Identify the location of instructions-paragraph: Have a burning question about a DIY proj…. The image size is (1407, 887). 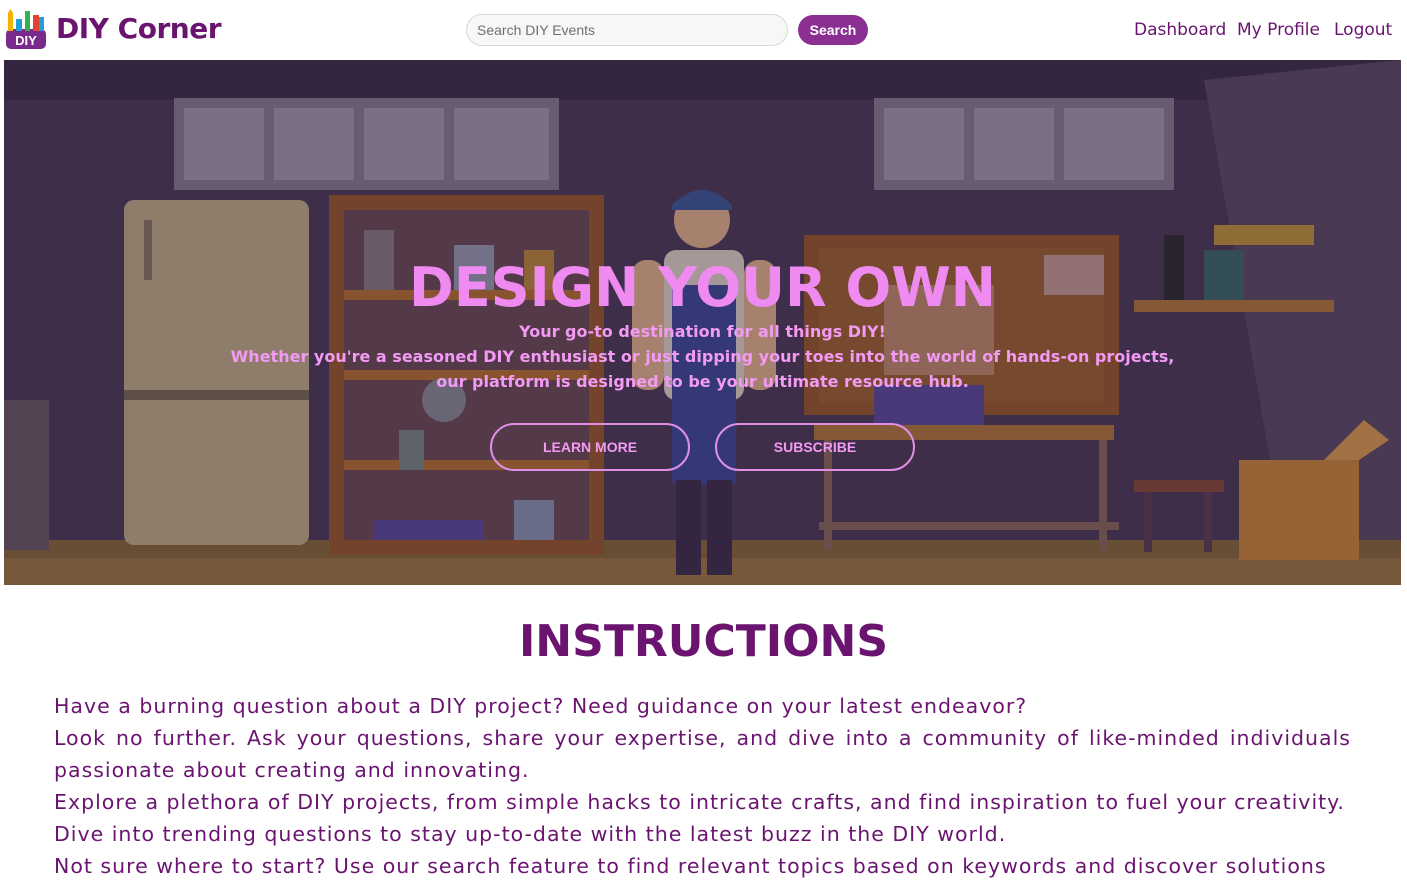
(541, 706).